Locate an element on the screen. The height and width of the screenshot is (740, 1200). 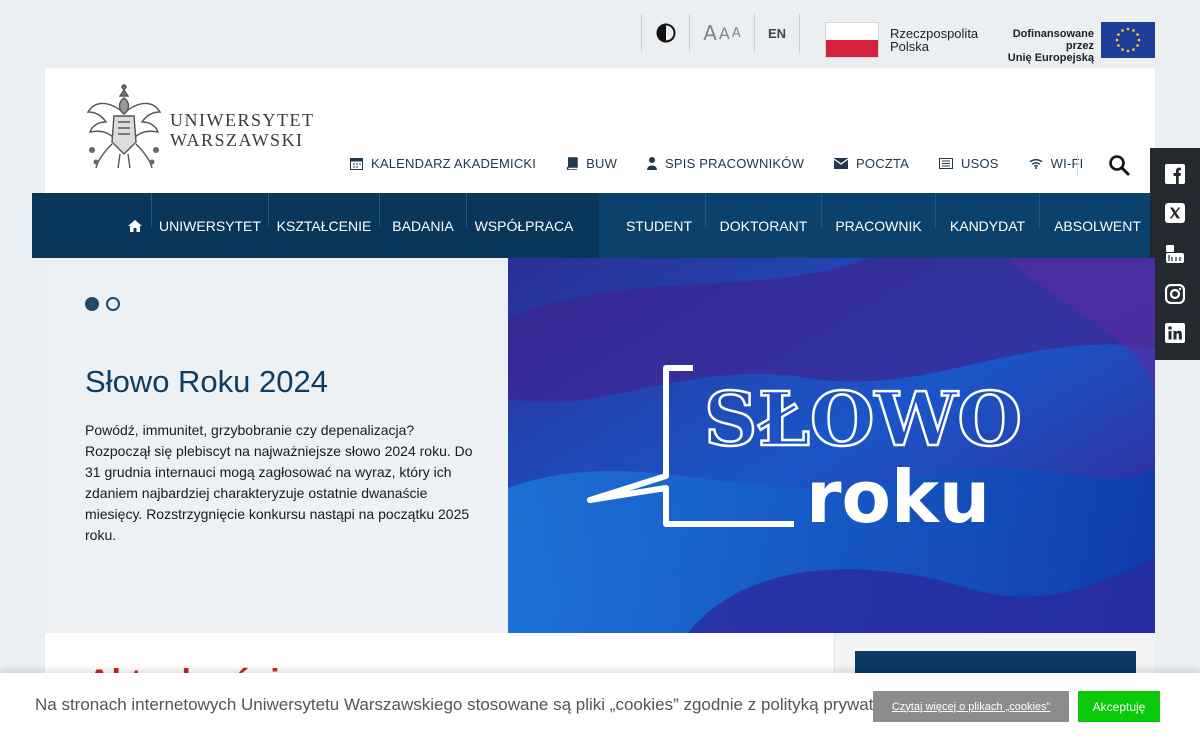
header-divider is located at coordinates (1077, 164).